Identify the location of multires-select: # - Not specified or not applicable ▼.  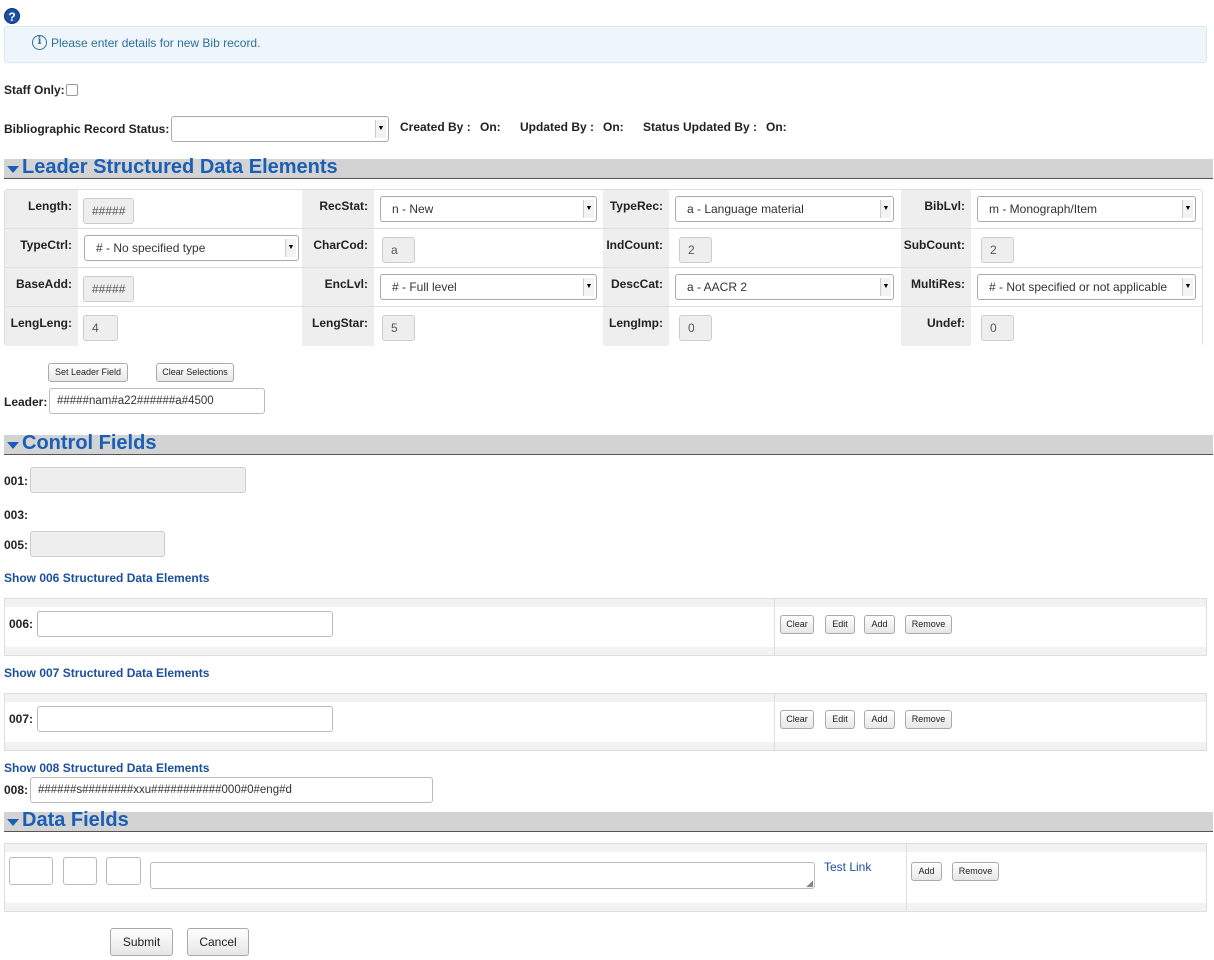
(1086, 287).